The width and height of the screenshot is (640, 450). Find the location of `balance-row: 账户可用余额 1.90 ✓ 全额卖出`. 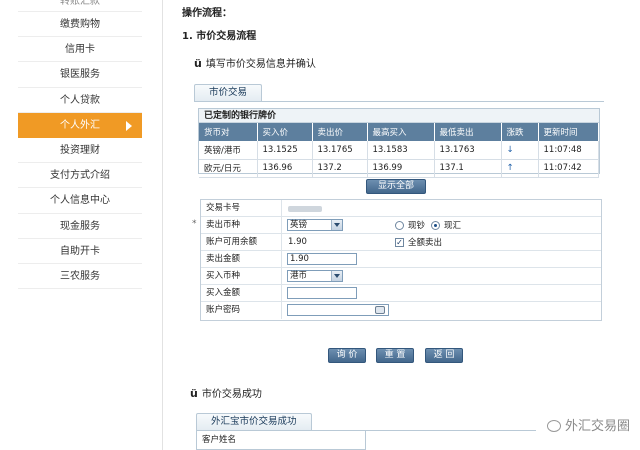

balance-row: 账户可用余额 1.90 ✓ 全额卖出 is located at coordinates (401, 242).